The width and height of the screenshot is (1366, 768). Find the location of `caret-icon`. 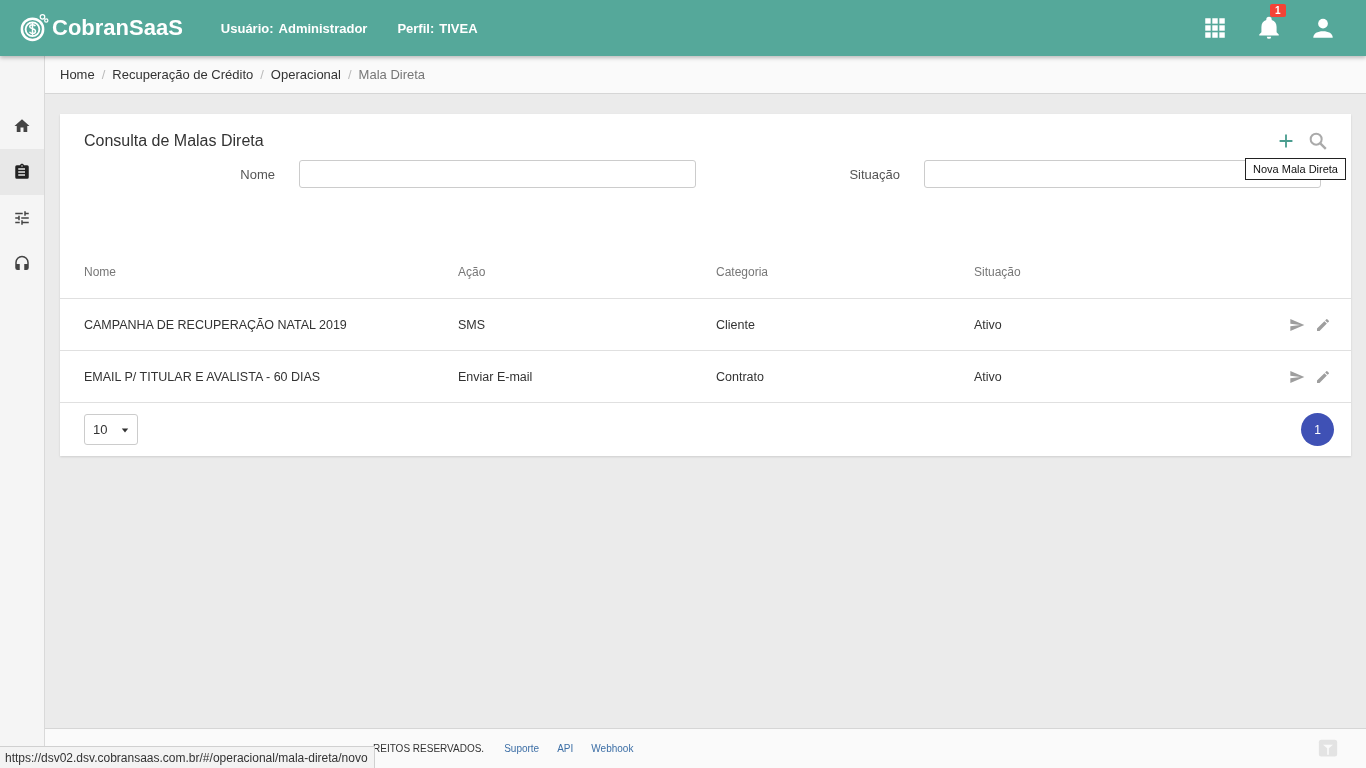

caret-icon is located at coordinates (125, 429).